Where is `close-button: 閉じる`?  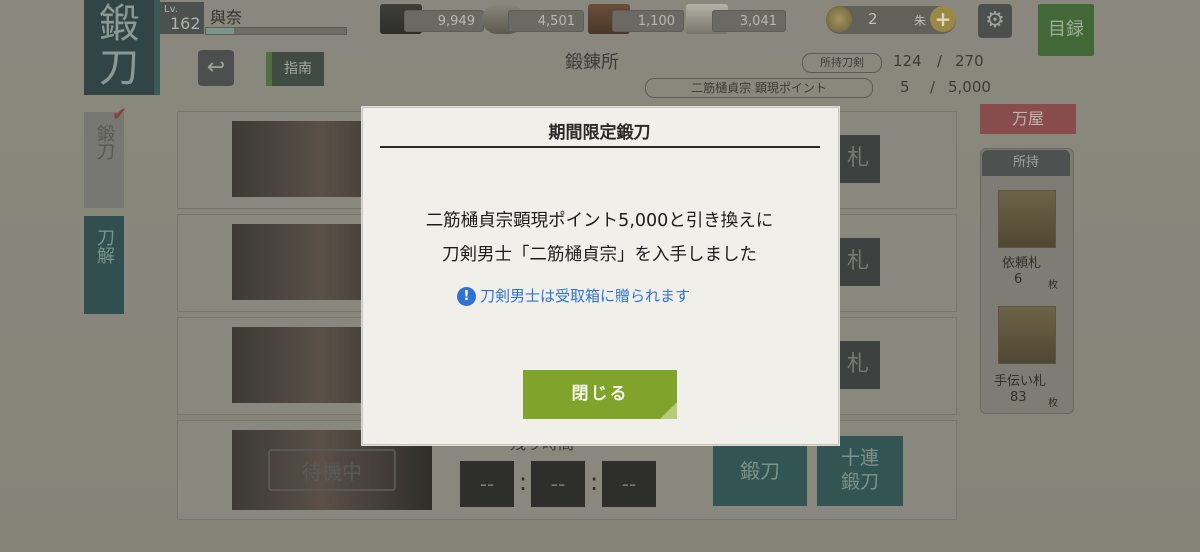
close-button: 閉じる is located at coordinates (600, 394).